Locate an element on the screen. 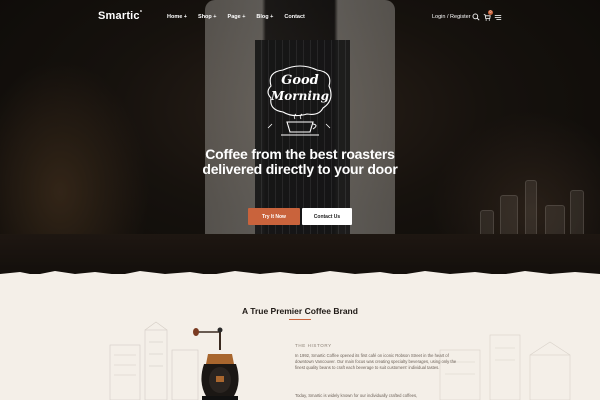  try-it-now-button: Try It Now is located at coordinates (274, 216).